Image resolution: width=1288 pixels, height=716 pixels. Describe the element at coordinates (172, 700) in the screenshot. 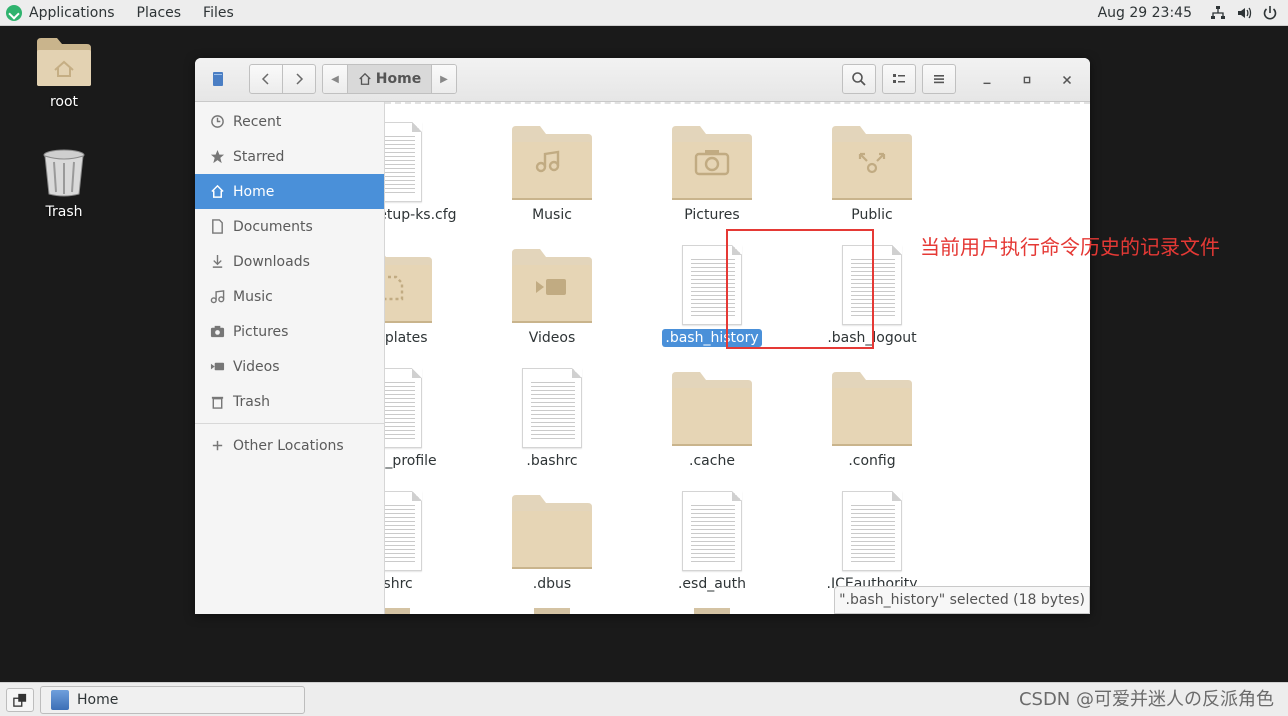

I see `taskbar-window-home: Home` at that location.